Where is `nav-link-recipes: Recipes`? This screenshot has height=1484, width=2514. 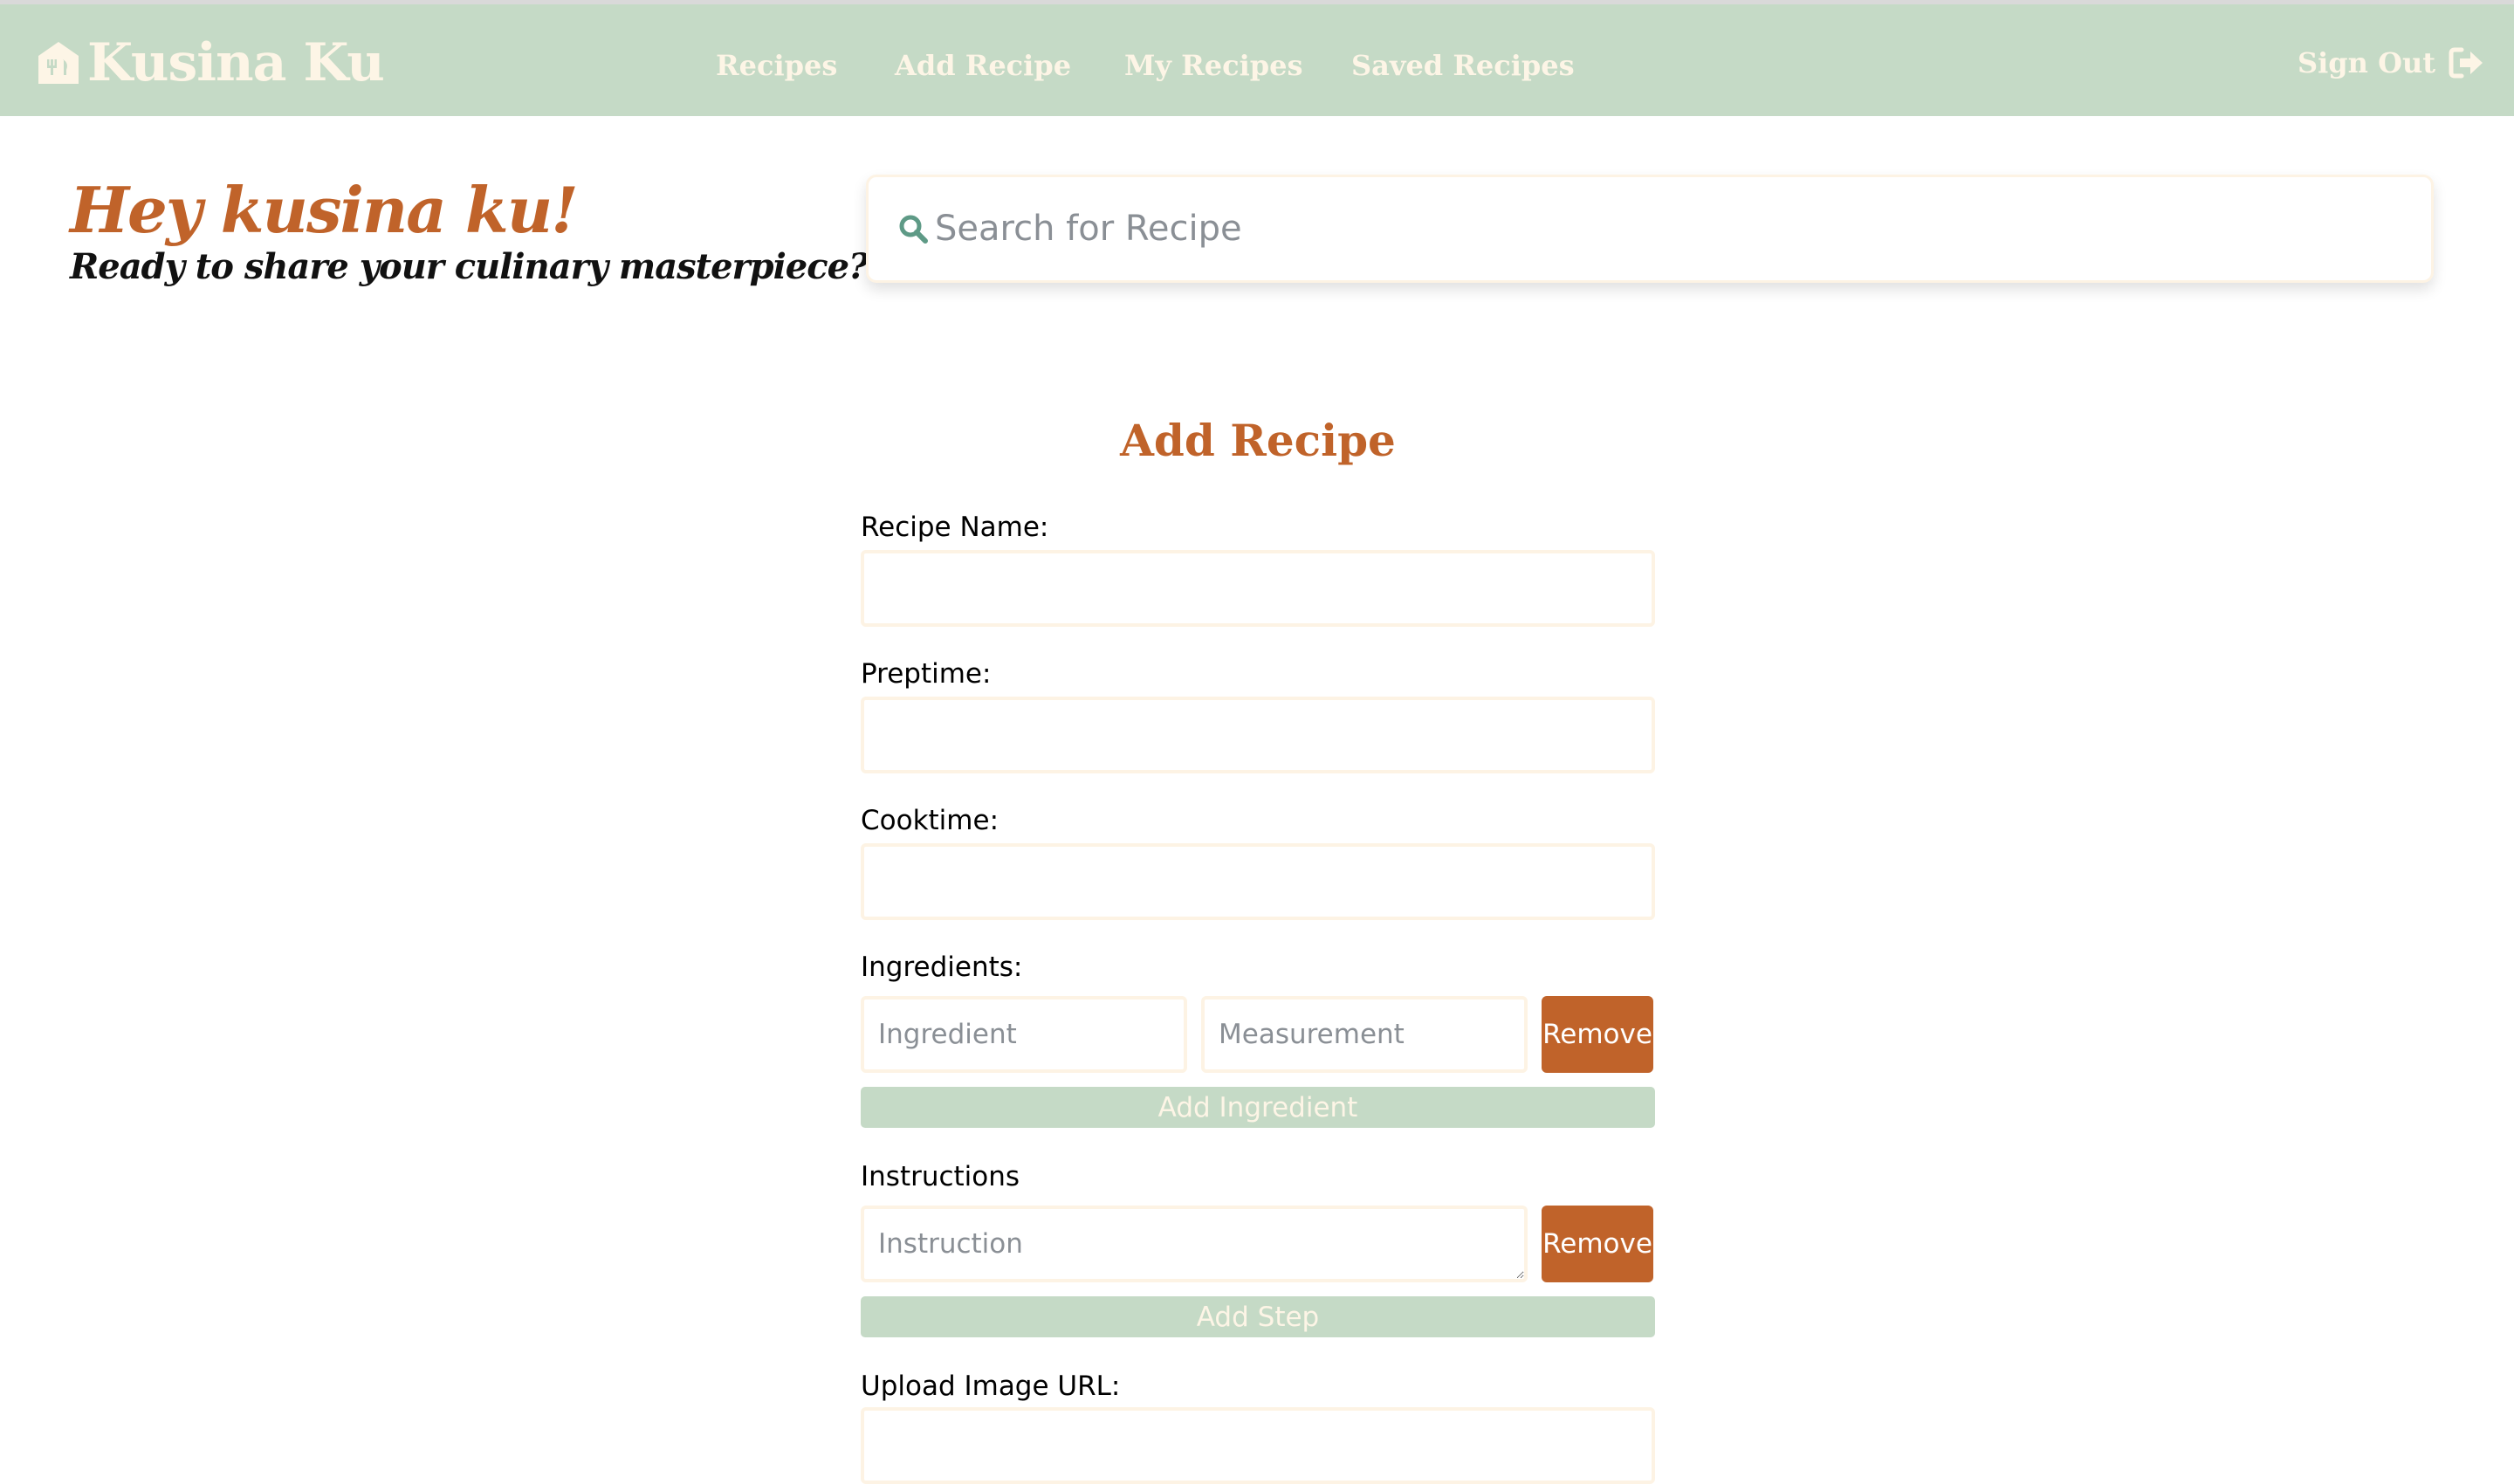 nav-link-recipes: Recipes is located at coordinates (777, 65).